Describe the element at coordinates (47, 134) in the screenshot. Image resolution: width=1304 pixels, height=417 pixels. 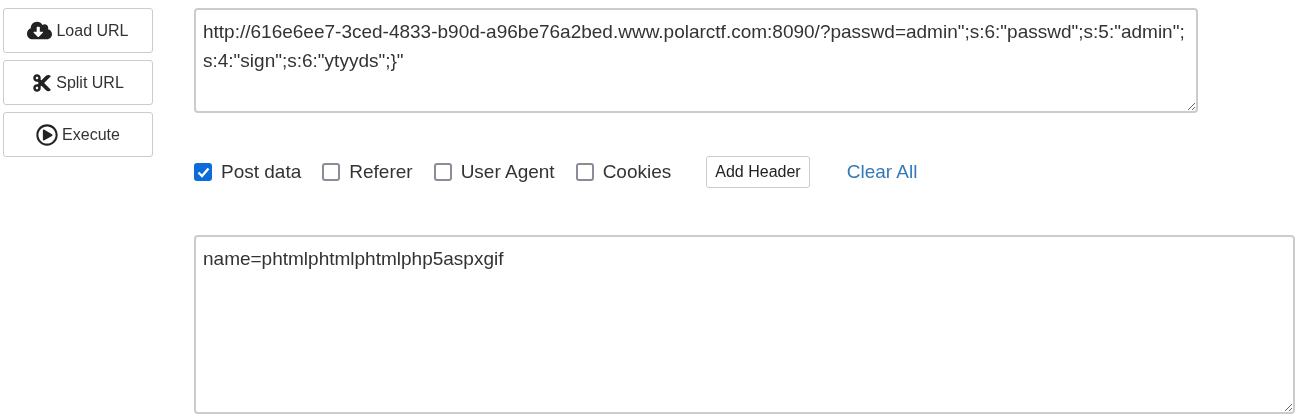
I see `play-icon` at that location.